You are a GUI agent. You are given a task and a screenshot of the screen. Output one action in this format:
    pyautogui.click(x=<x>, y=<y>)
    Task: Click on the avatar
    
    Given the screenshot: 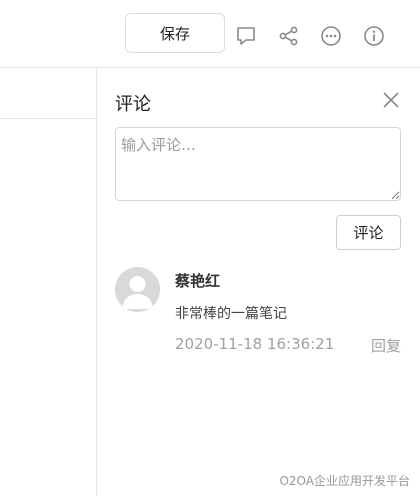 What is the action you would take?
    pyautogui.click(x=137, y=289)
    